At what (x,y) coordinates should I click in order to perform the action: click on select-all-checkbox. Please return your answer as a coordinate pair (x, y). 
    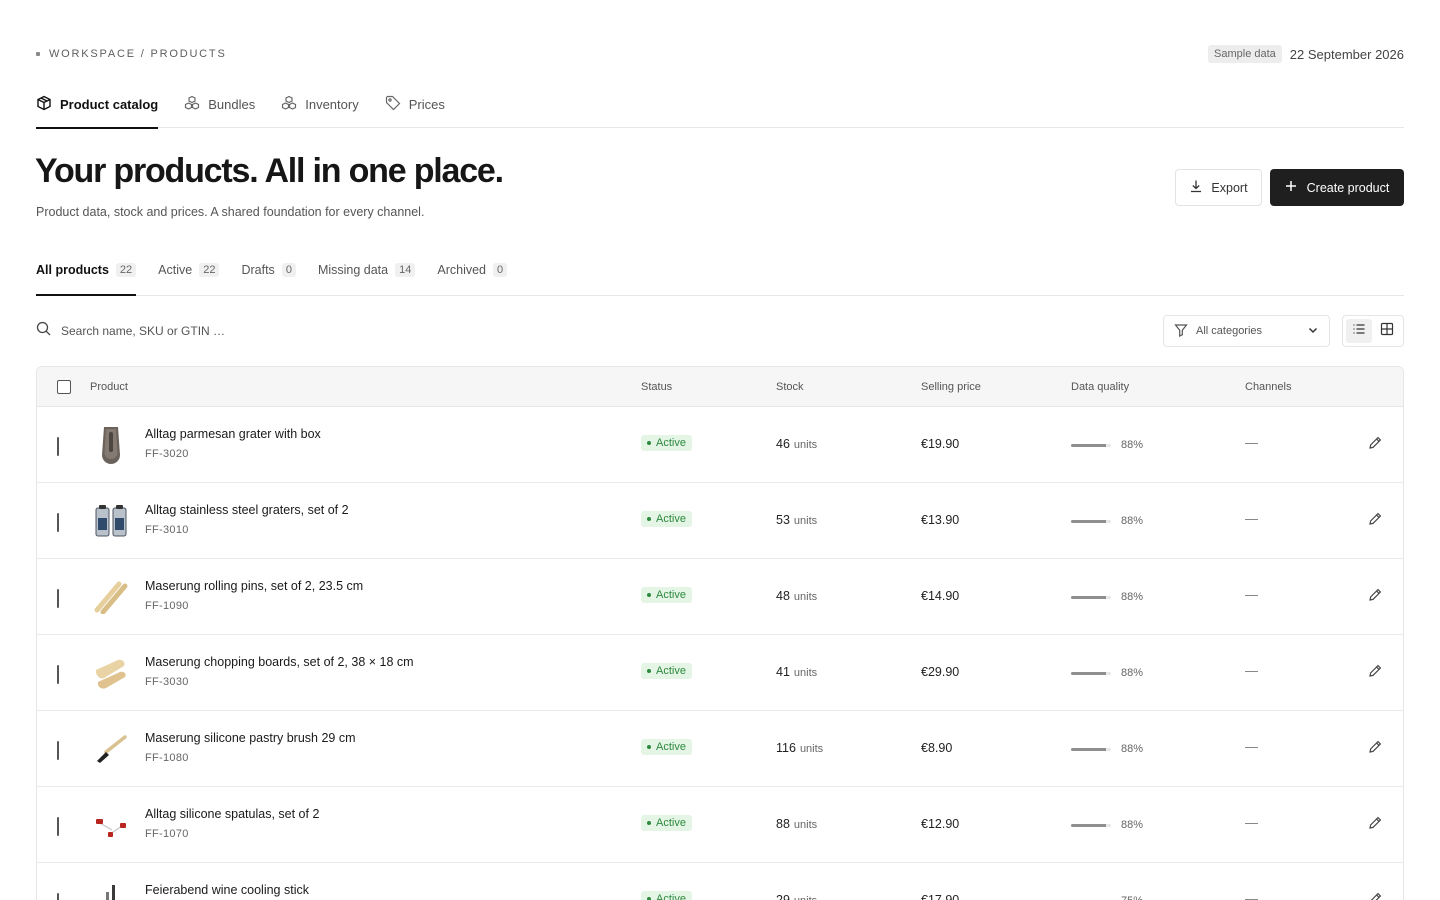
    Looking at the image, I should click on (64, 387).